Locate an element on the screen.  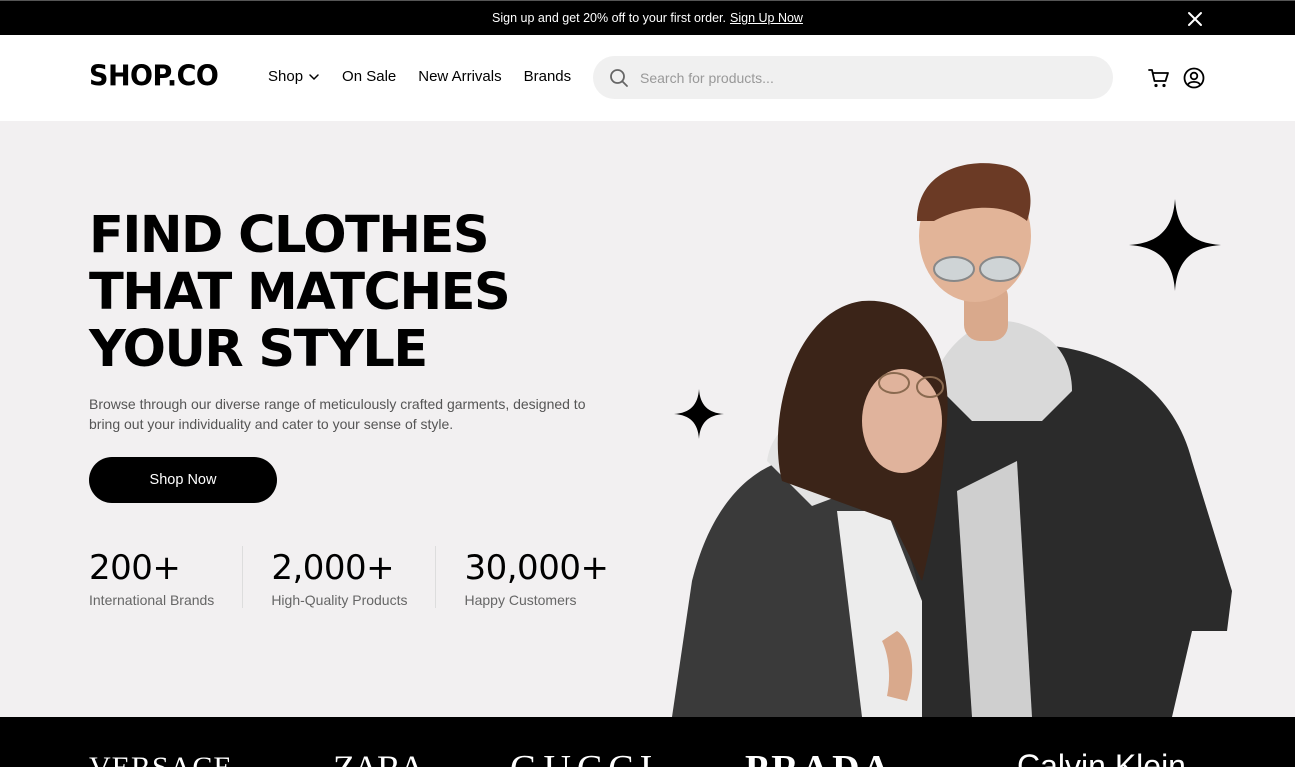
headline-line: FIND CLOTHES is located at coordinates (289, 235).